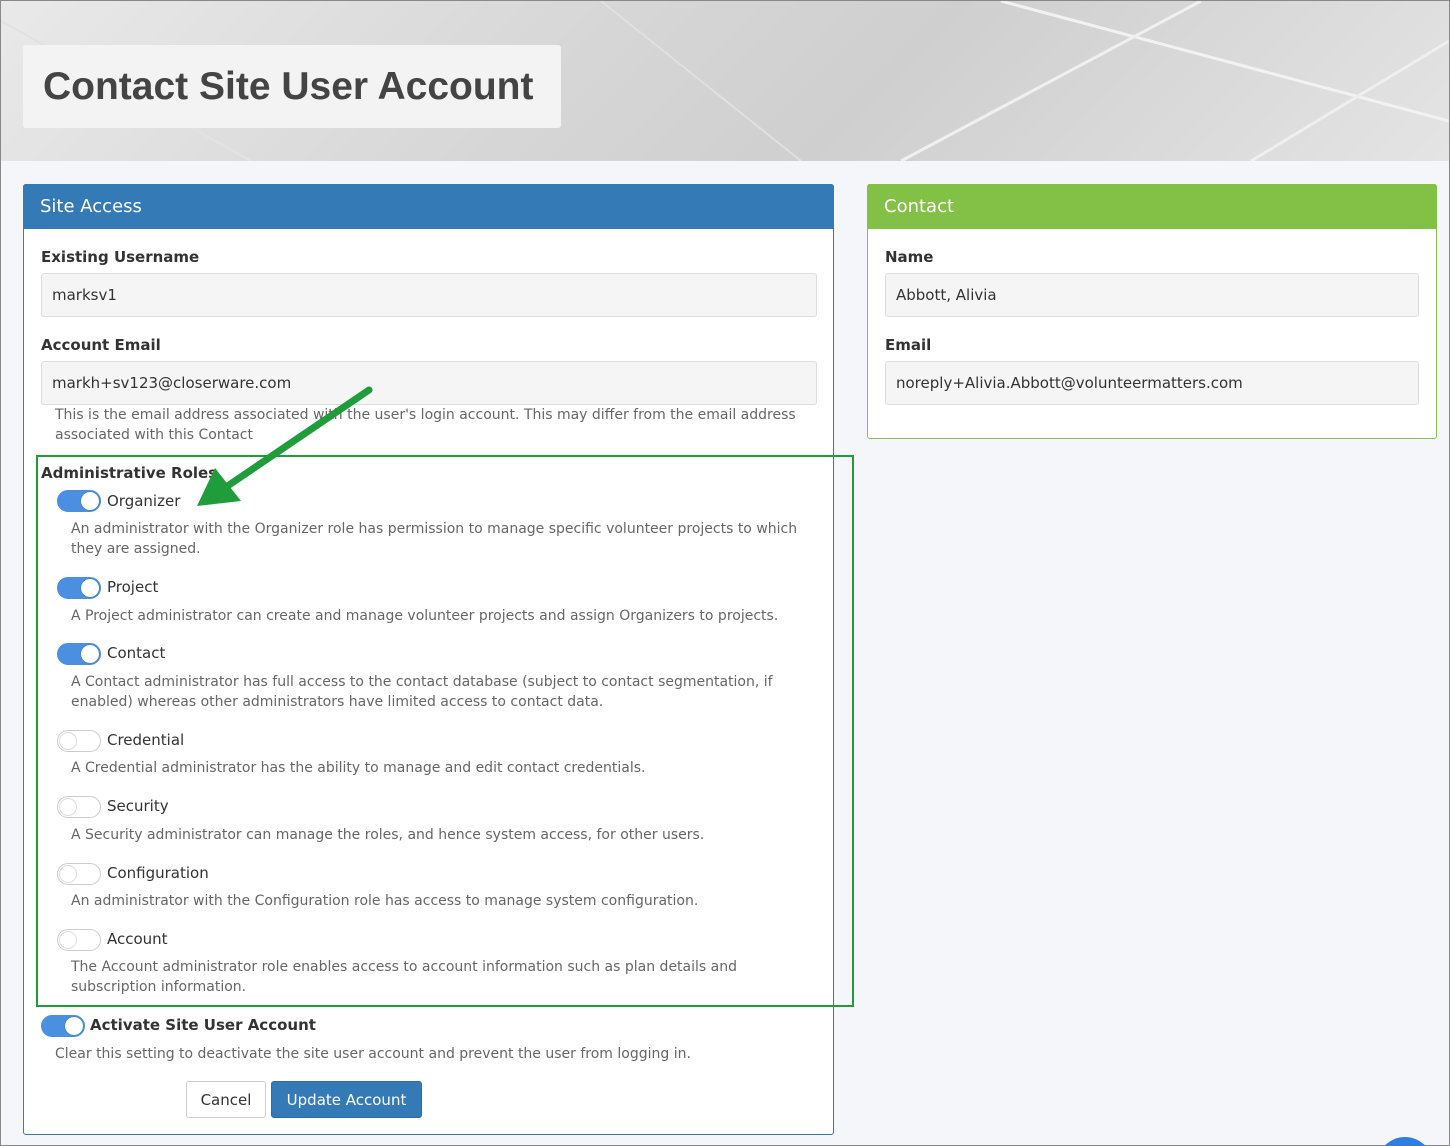 This screenshot has height=1146, width=1450. I want to click on contact-name-label: Name, so click(909, 257).